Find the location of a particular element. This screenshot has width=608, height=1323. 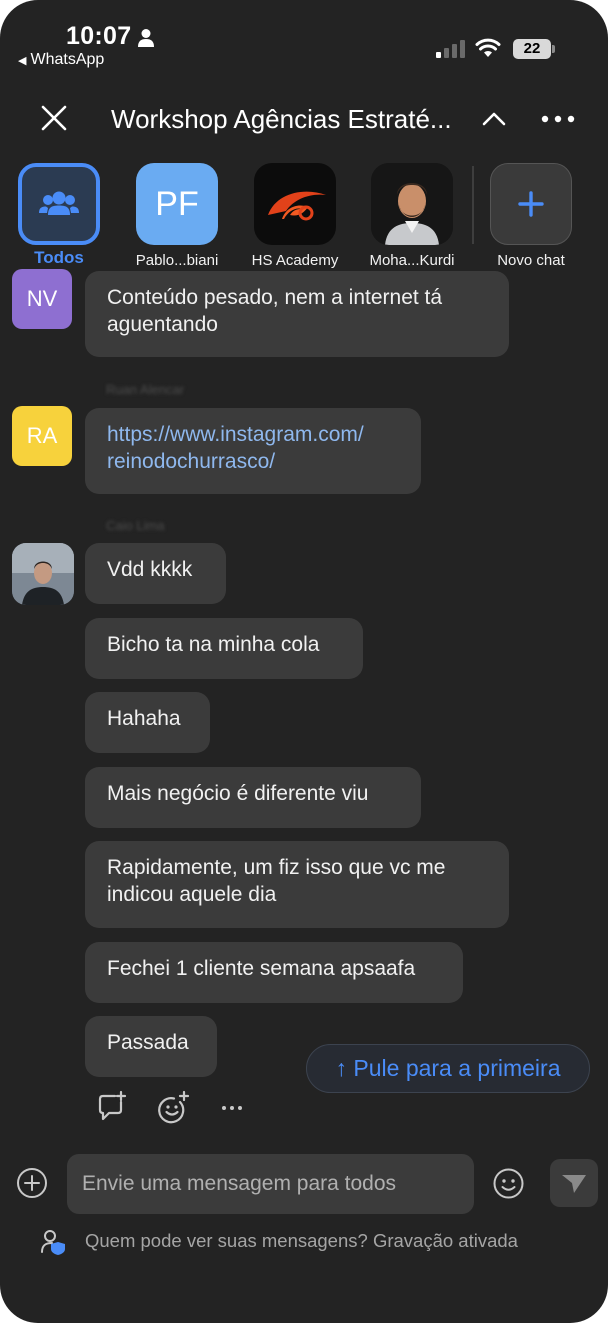

send-icon is located at coordinates (574, 1184).